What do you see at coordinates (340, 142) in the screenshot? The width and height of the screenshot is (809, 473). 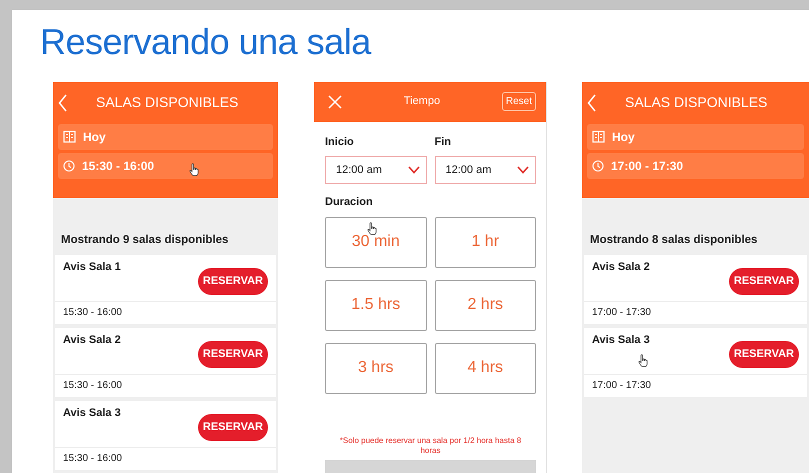 I see `field-label: Inicio` at bounding box center [340, 142].